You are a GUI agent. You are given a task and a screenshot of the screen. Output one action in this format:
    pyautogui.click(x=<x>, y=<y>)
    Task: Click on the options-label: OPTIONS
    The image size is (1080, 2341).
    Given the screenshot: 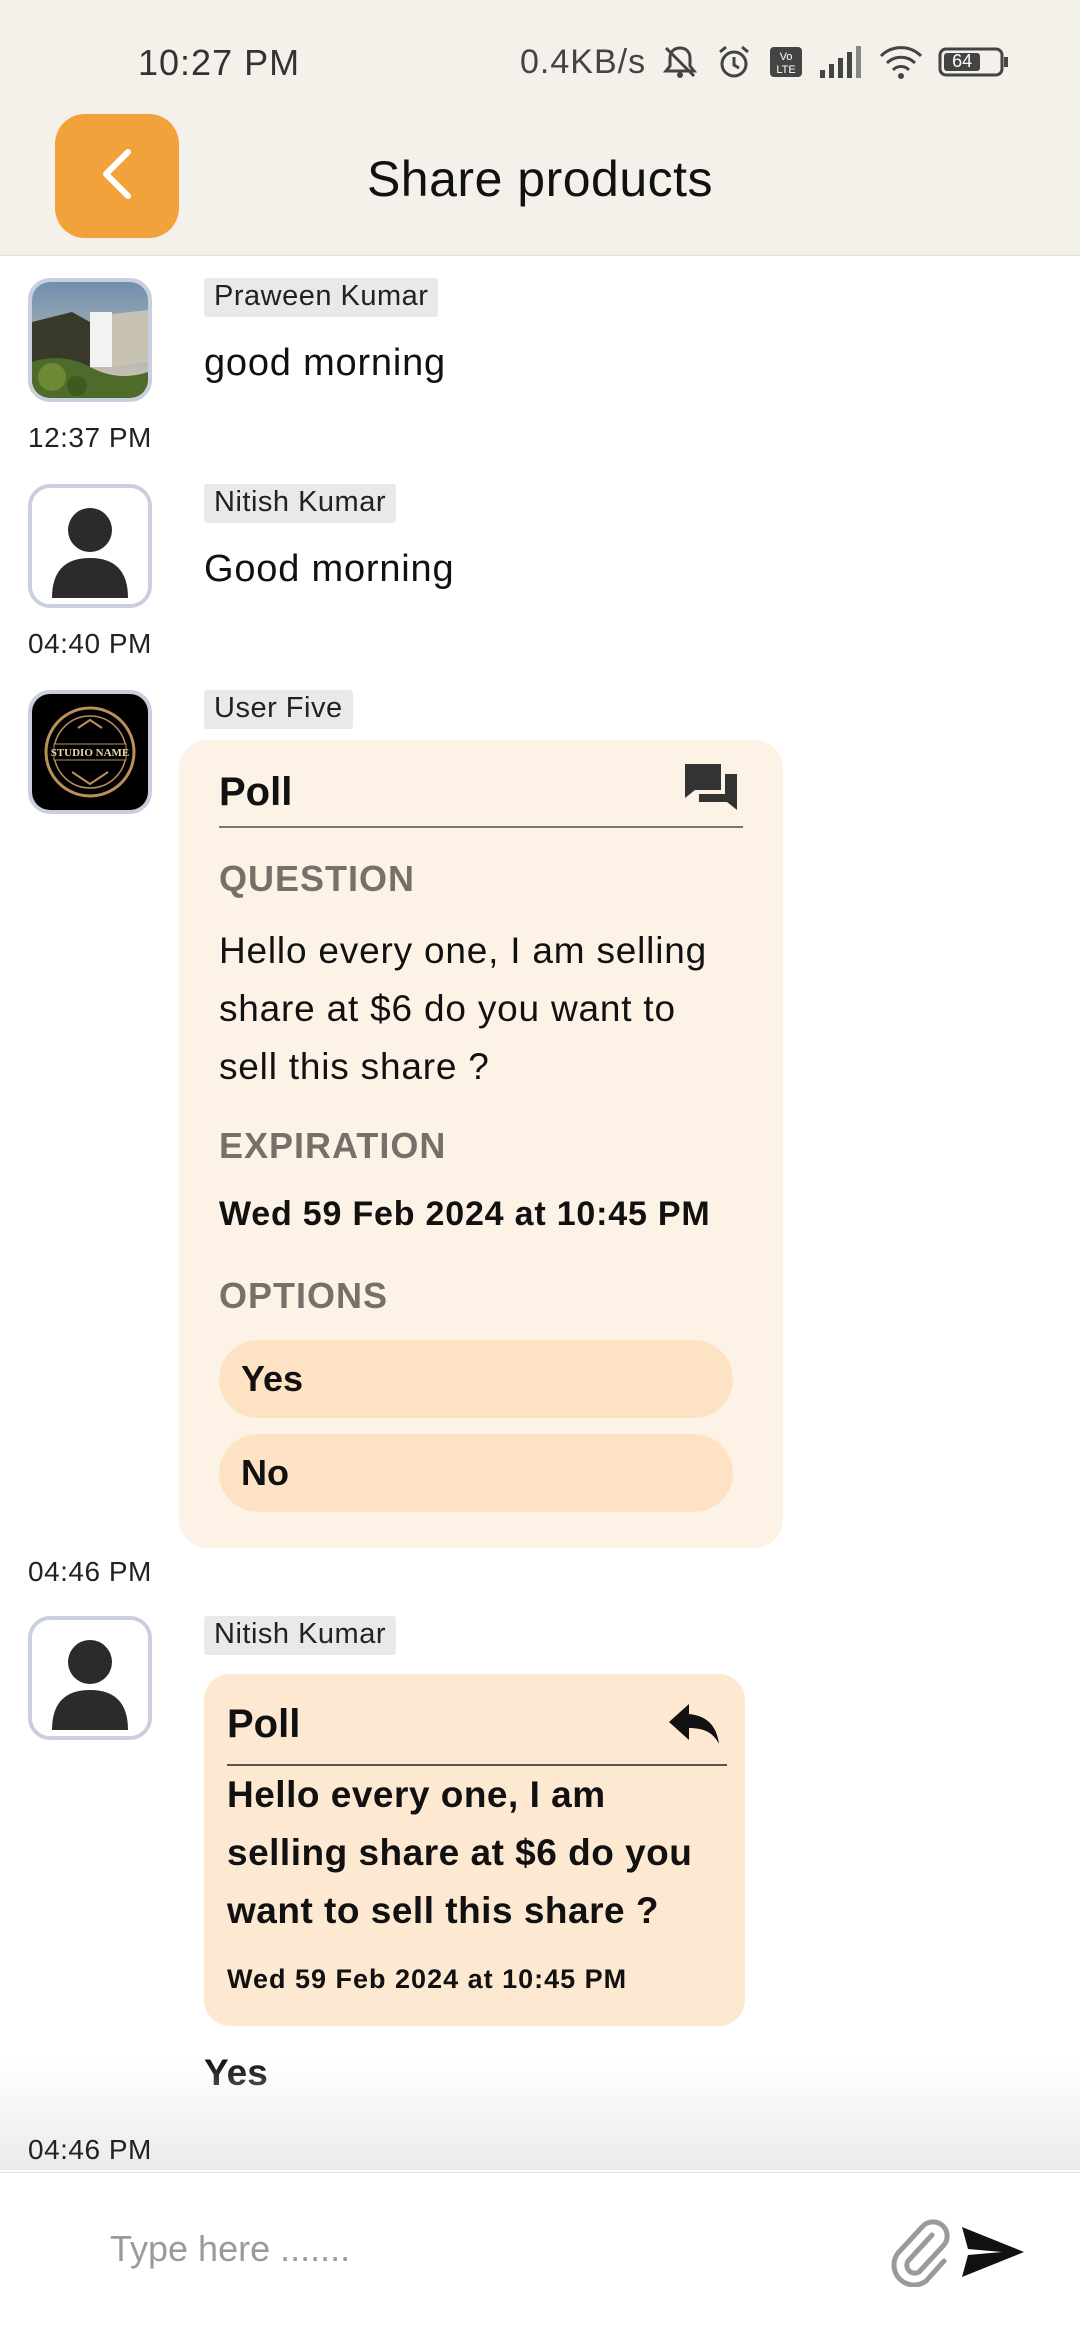 What is the action you would take?
    pyautogui.click(x=304, y=1295)
    